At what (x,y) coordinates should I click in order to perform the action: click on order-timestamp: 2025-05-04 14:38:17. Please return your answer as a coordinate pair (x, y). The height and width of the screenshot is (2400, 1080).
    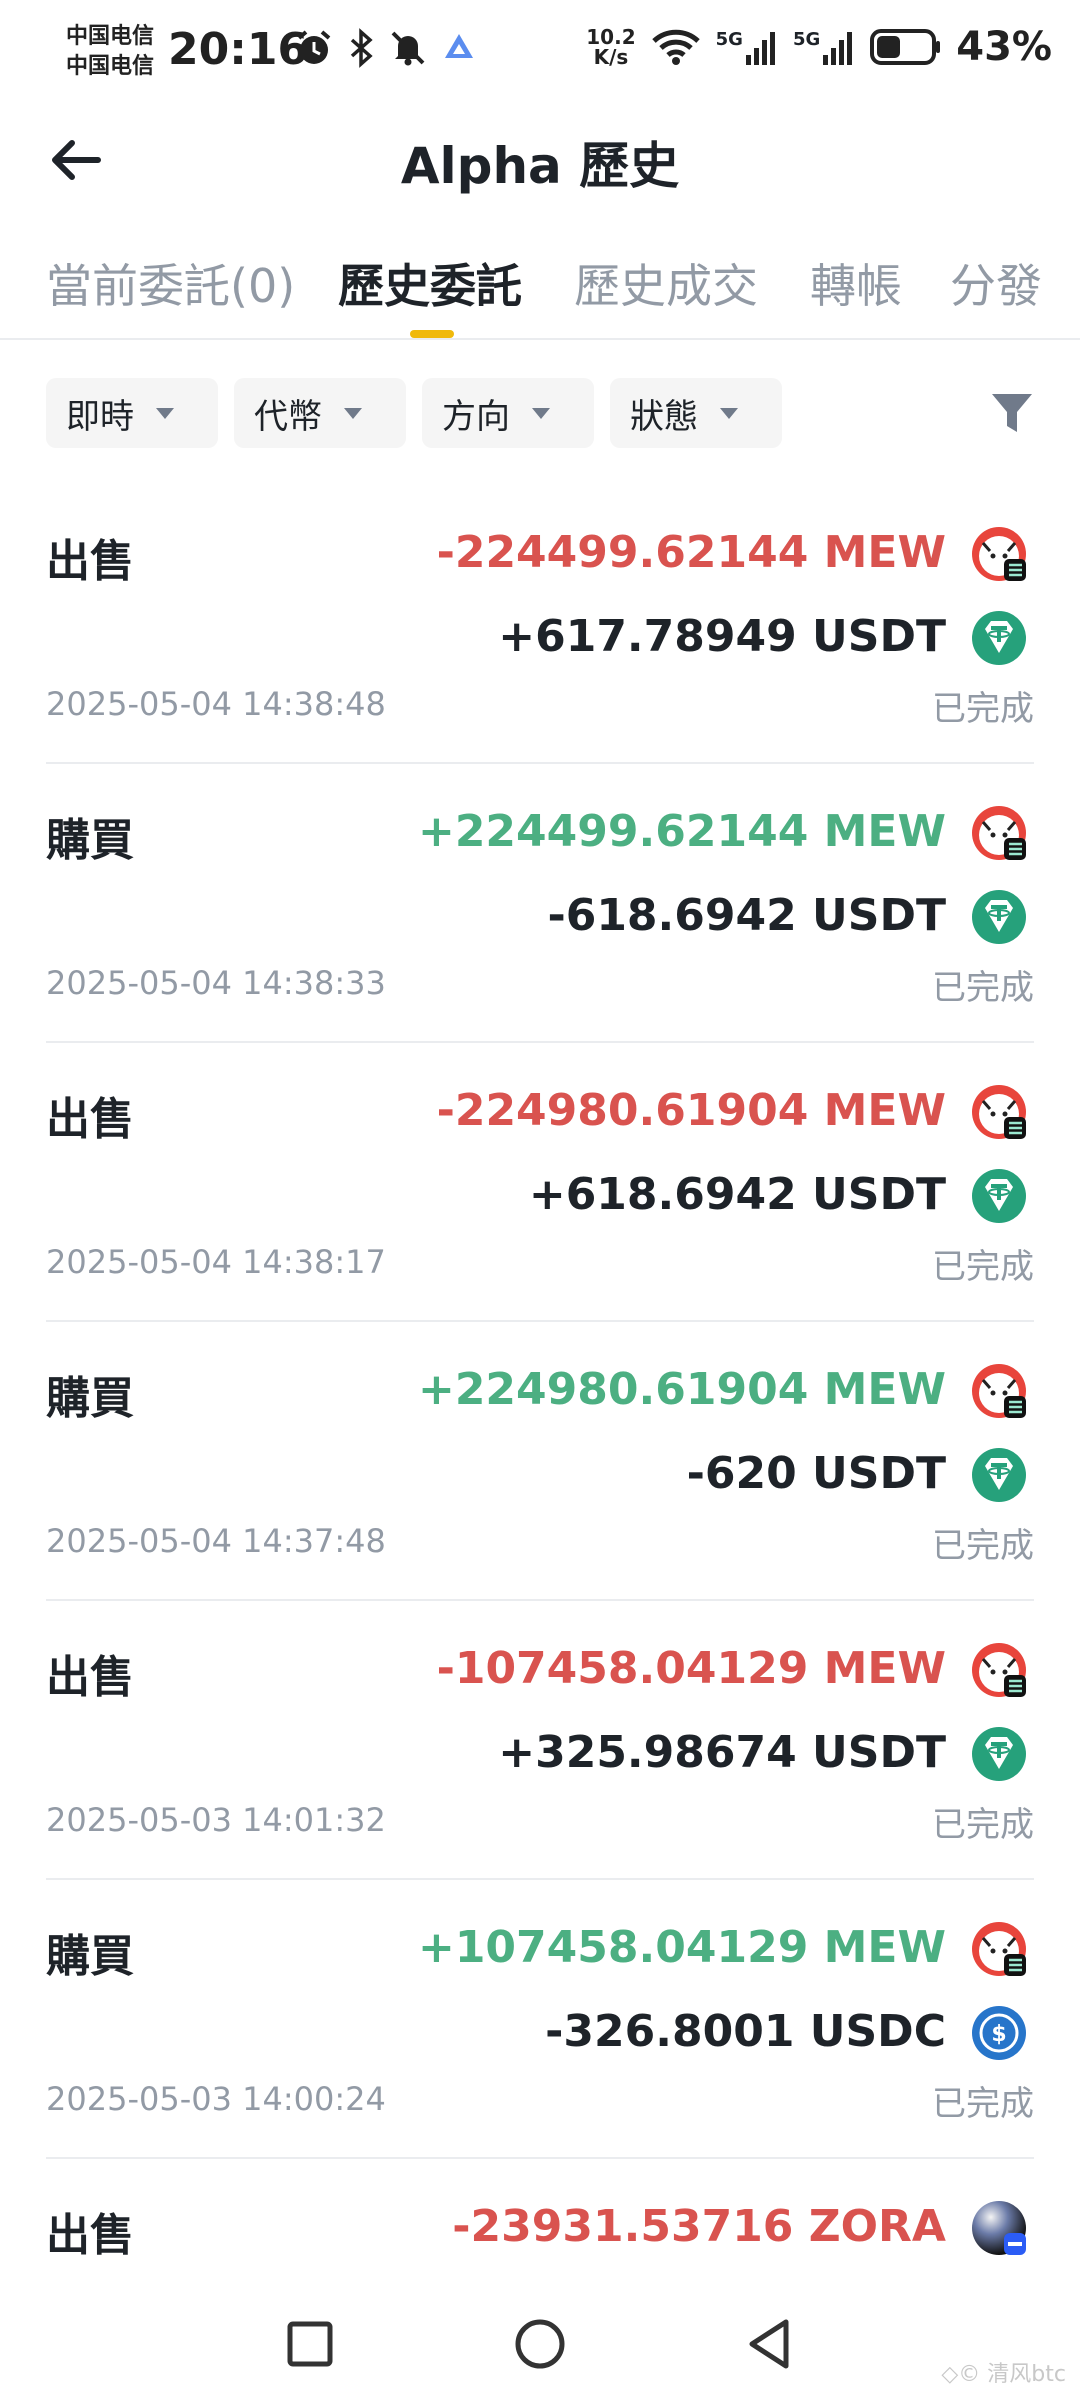
    Looking at the image, I should click on (216, 1262).